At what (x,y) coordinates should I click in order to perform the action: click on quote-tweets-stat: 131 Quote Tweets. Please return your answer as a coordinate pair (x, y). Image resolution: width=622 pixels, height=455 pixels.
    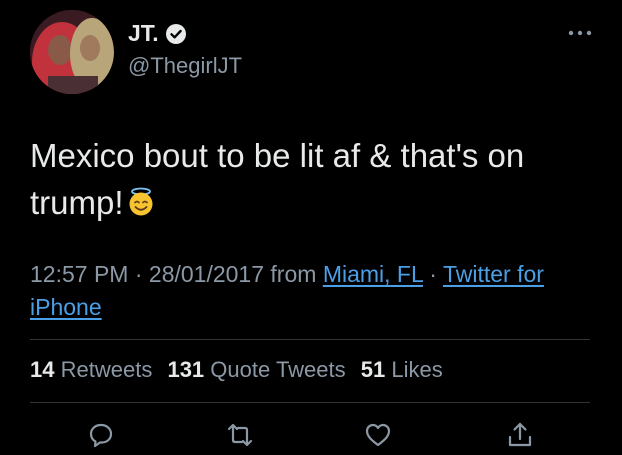
    Looking at the image, I should click on (256, 369).